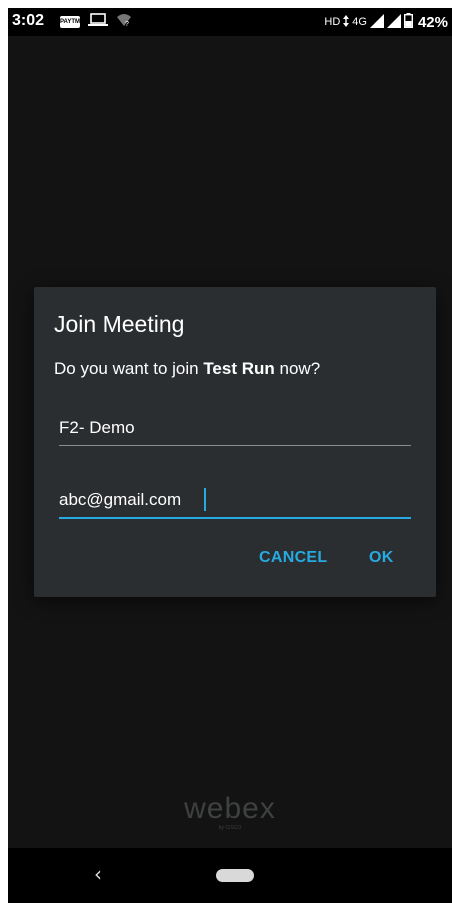 This screenshot has height=903, width=452. I want to click on system-status-icons: HD 4G 42%, so click(386, 22).